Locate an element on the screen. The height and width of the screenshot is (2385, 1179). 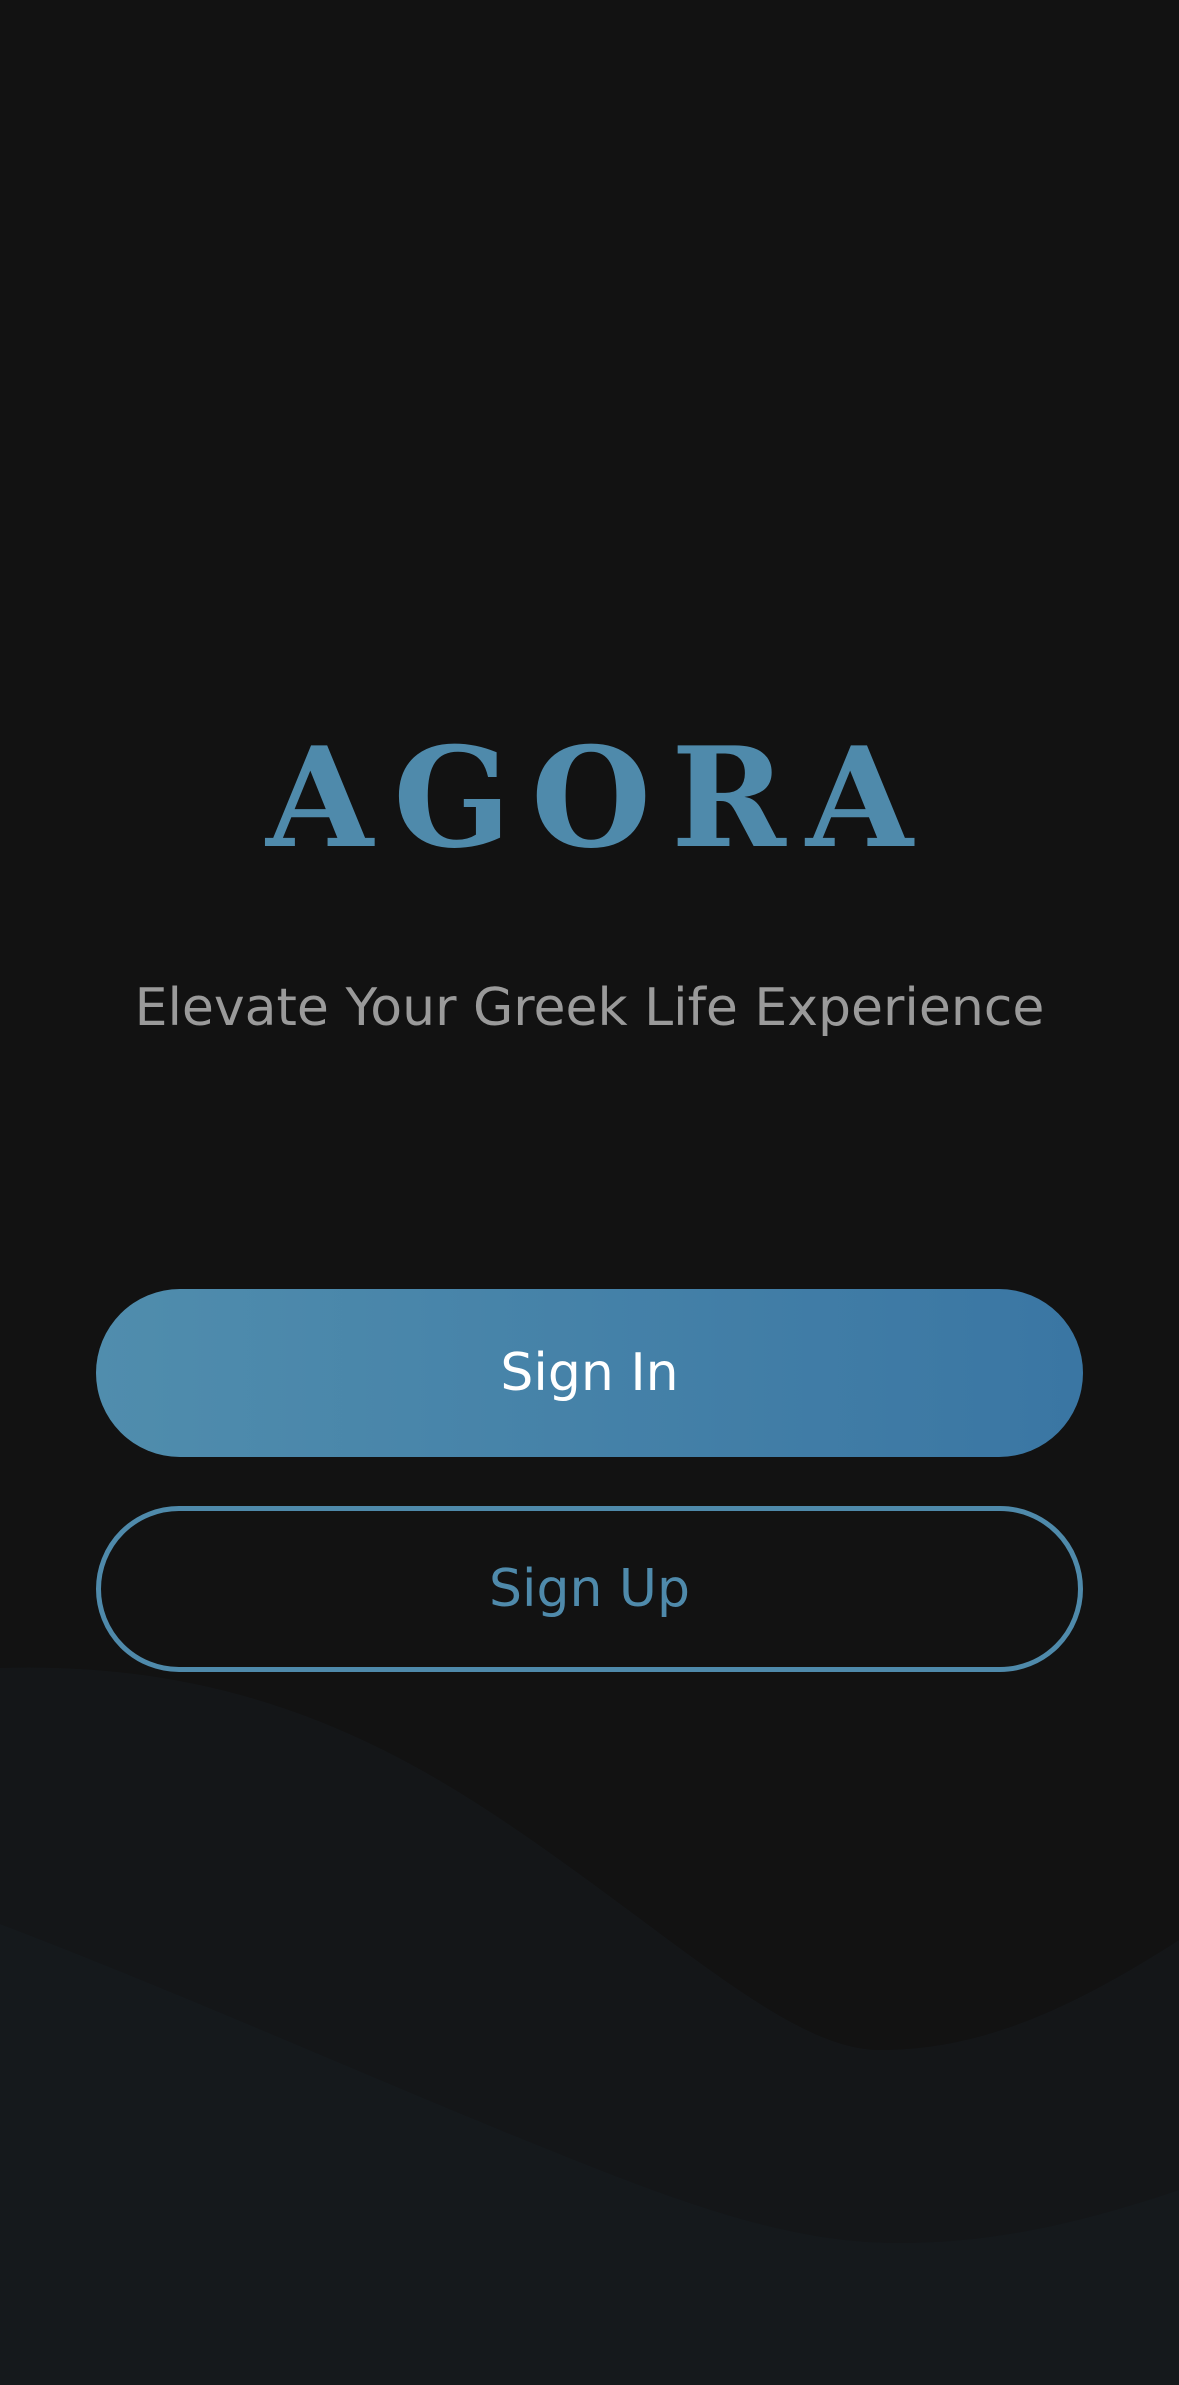
sign-in-label: Sign In is located at coordinates (589, 1373).